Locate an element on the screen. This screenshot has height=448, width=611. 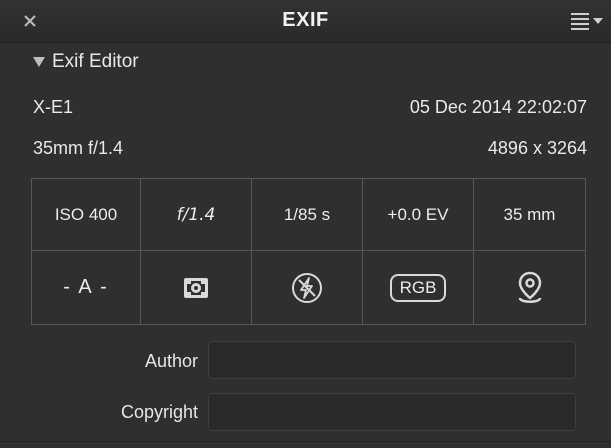
exposure-mode-value: - A - is located at coordinates (86, 287).